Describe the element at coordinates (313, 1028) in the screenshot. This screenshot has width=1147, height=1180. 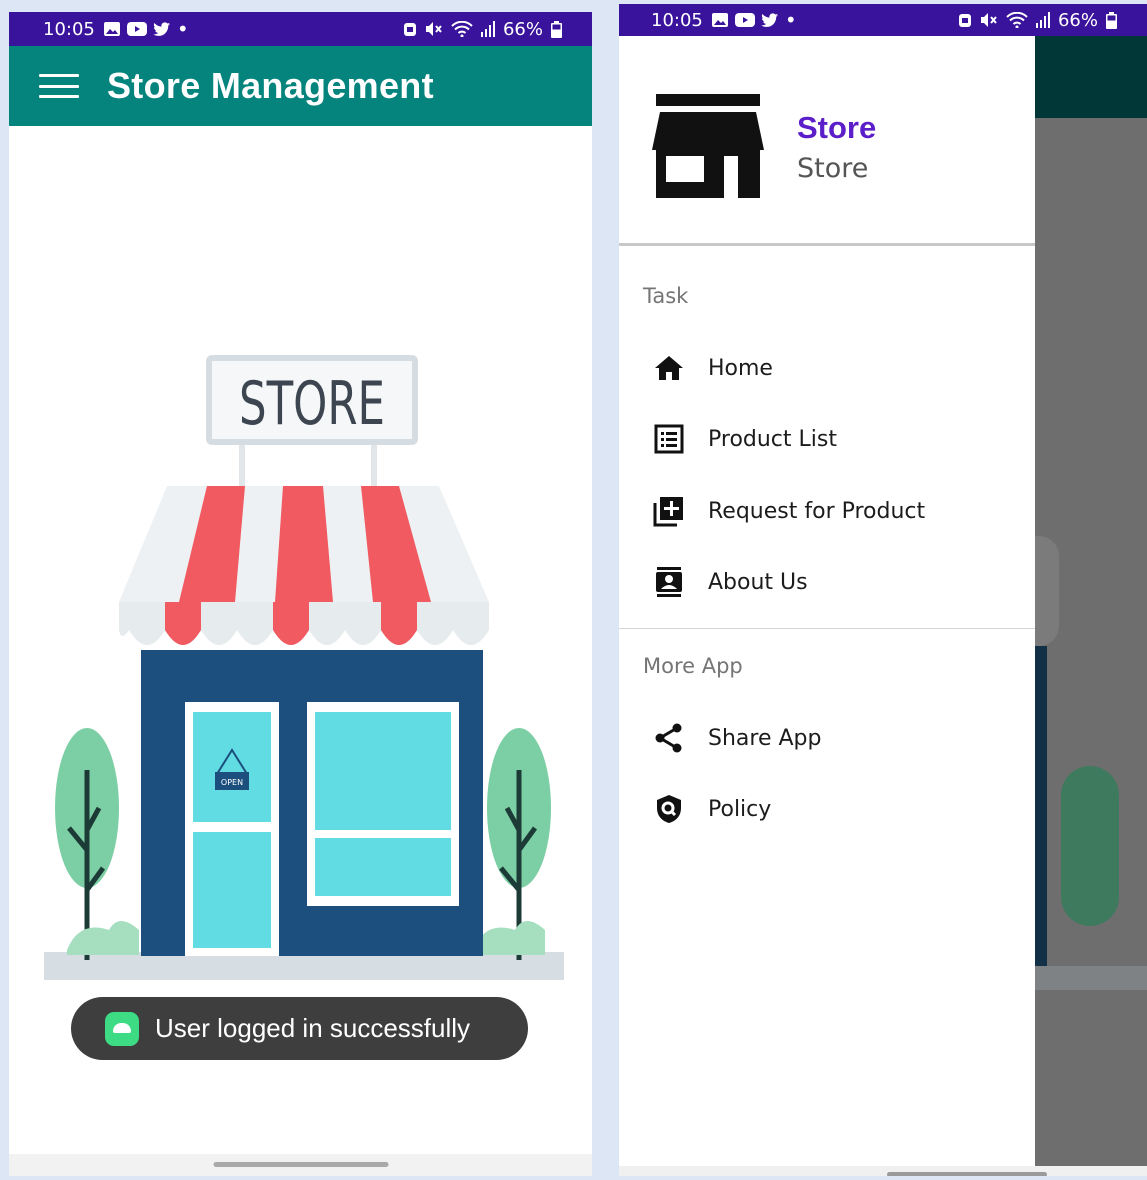
I see `toast-text: User logged in successfully` at that location.